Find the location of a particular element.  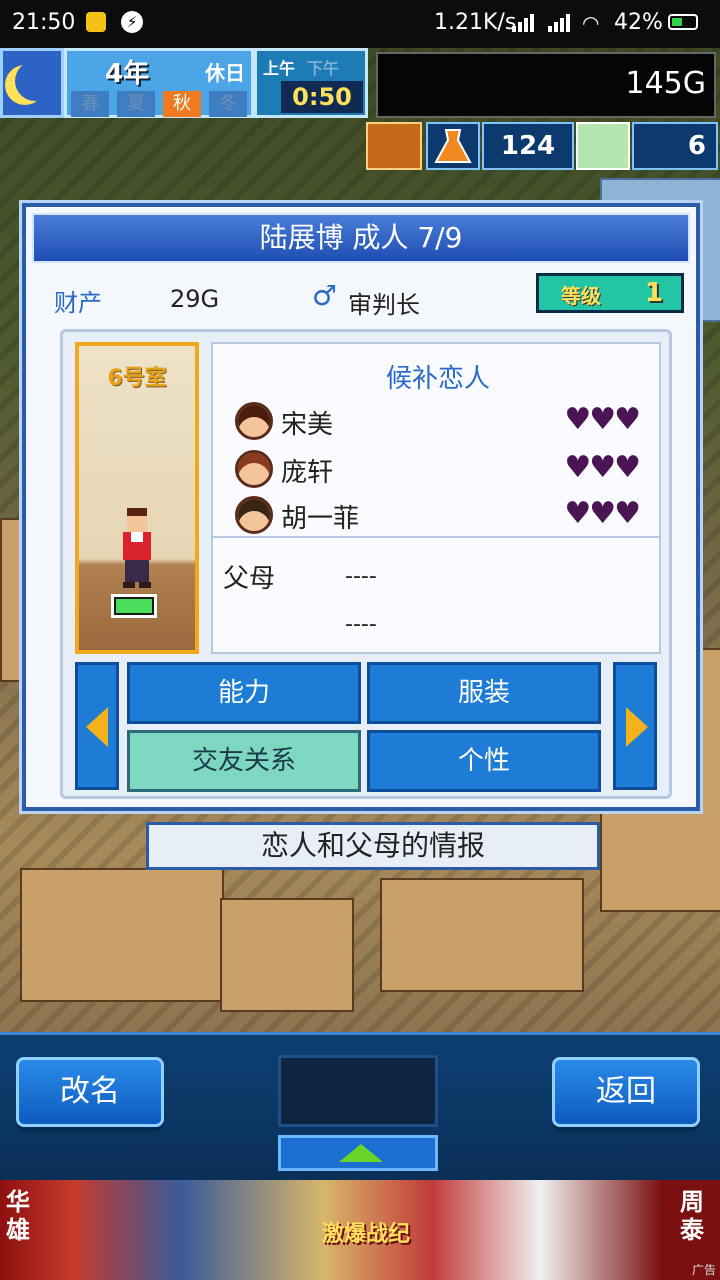

item-bar: 124 6 is located at coordinates (543, 148).